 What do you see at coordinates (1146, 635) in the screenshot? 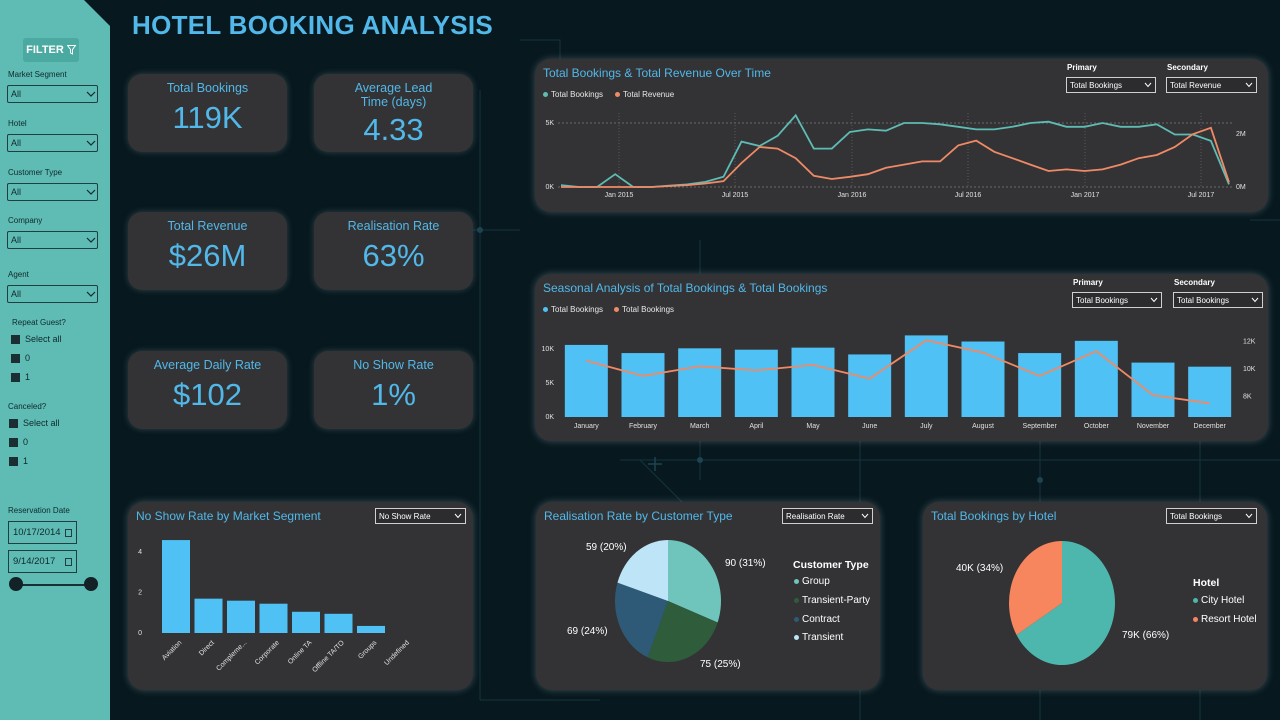
I see `slice-label-city-hotel: 79K (66%)` at bounding box center [1146, 635].